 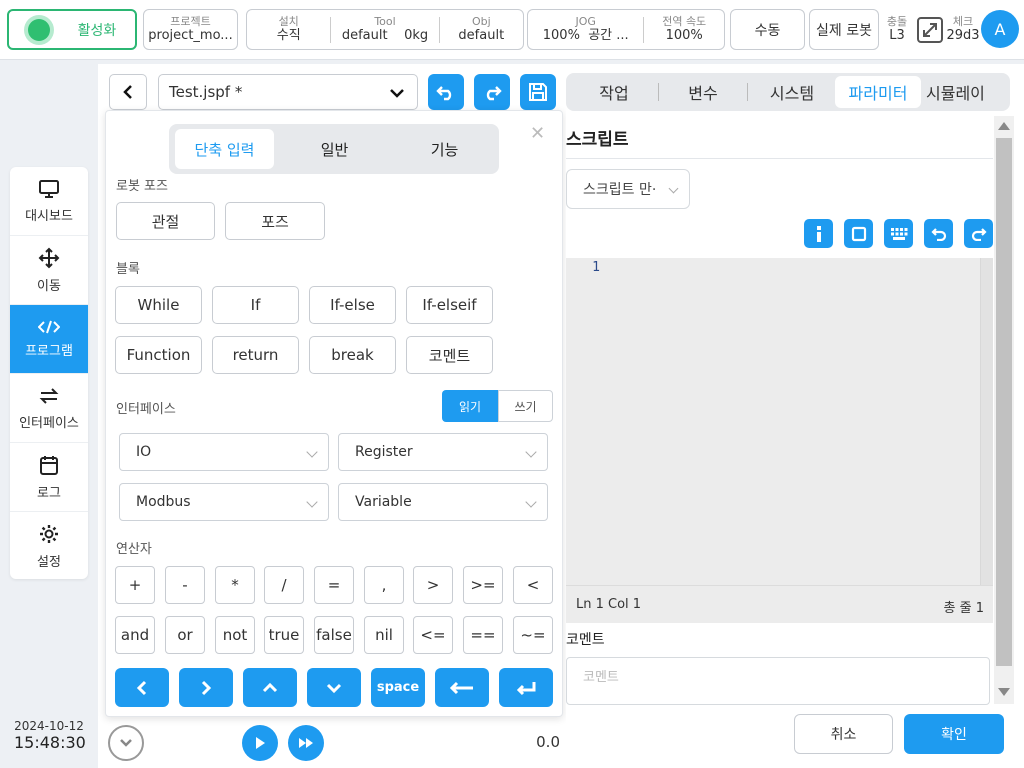 I want to click on info-button, so click(x=818, y=233).